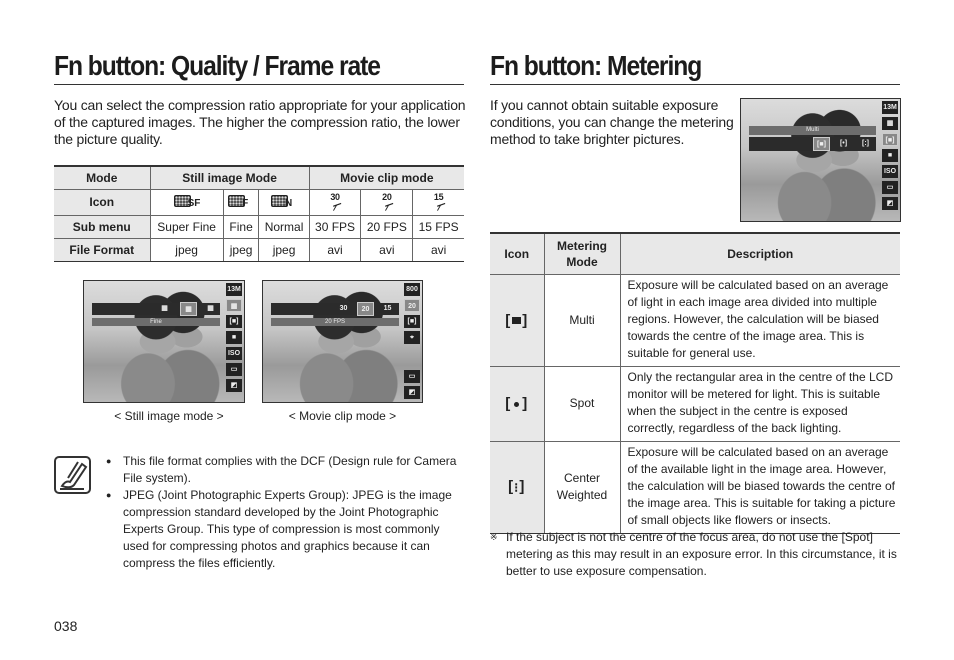 The height and width of the screenshot is (660, 954). What do you see at coordinates (438, 202) in the screenshot?
I see `fps-15-icon: 15 ⸝̶` at bounding box center [438, 202].